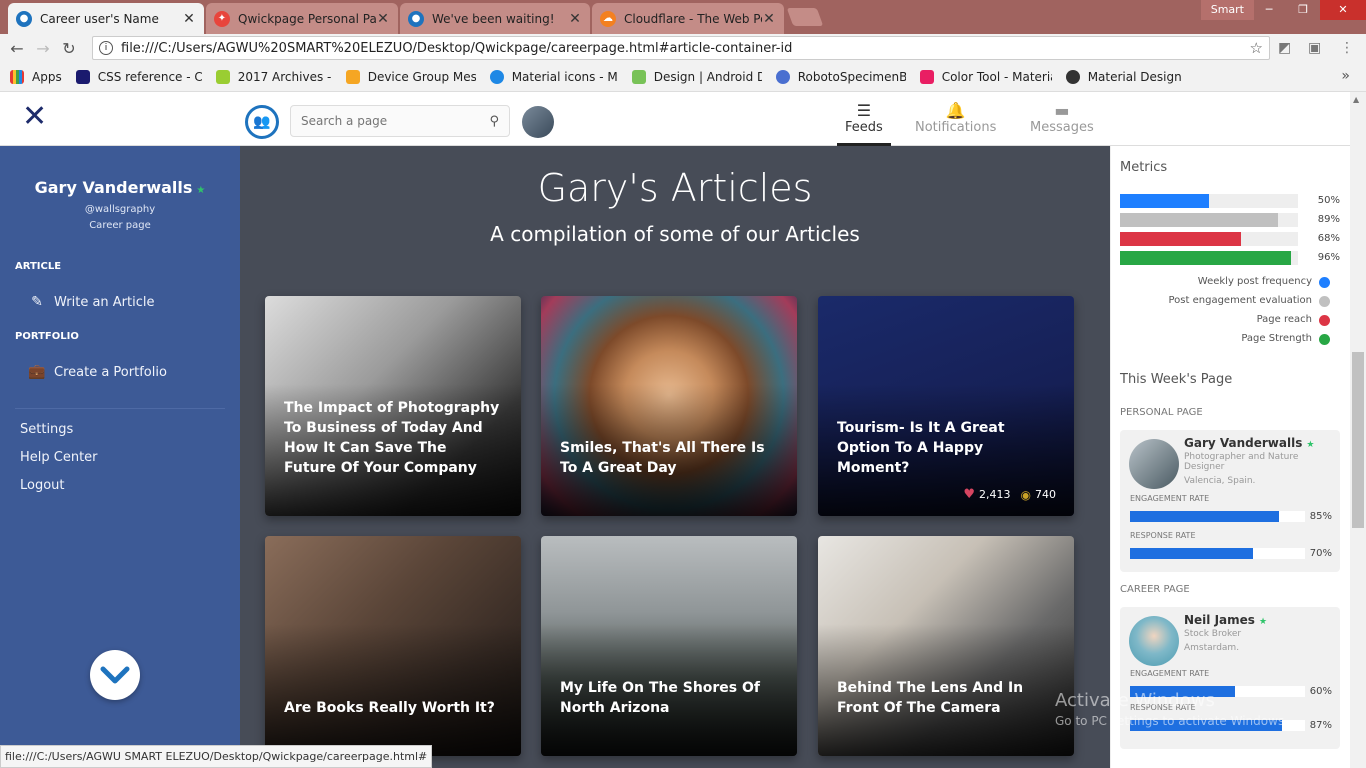 The height and width of the screenshot is (768, 1366). What do you see at coordinates (120, 209) in the screenshot?
I see `profile-handle: @wallsgraphy` at bounding box center [120, 209].